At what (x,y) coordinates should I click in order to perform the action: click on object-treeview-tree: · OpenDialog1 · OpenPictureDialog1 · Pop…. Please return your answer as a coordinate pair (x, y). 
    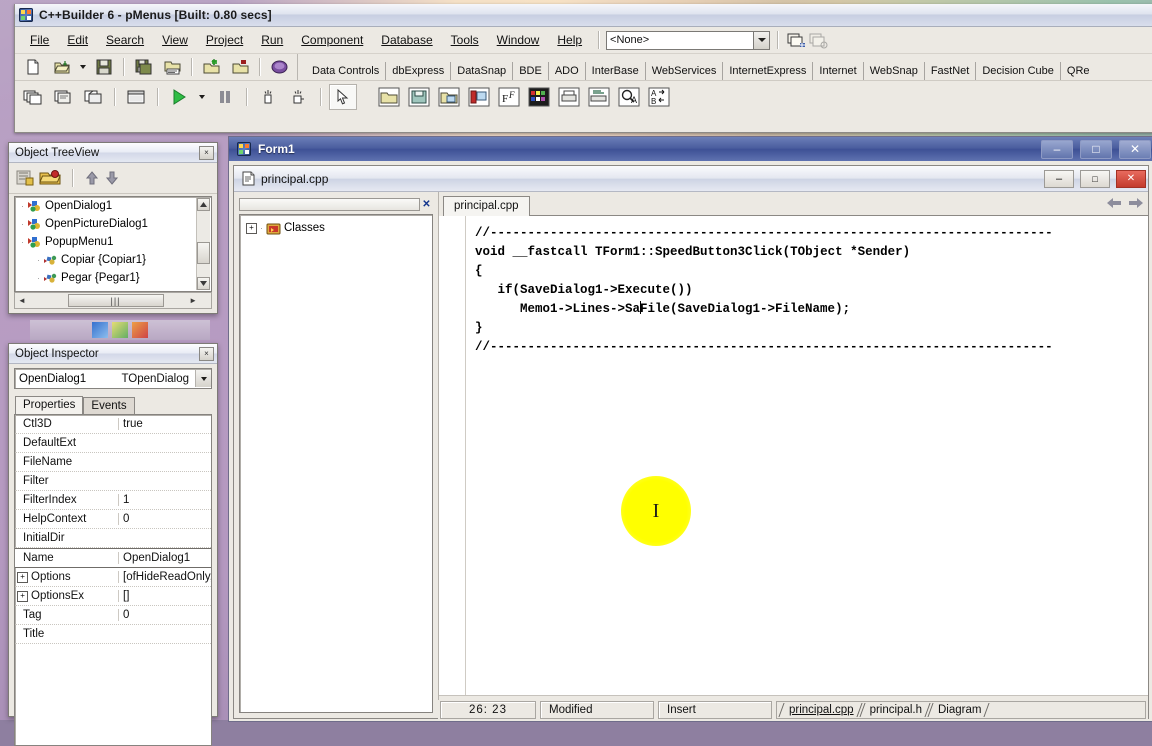
    Looking at the image, I should click on (113, 244).